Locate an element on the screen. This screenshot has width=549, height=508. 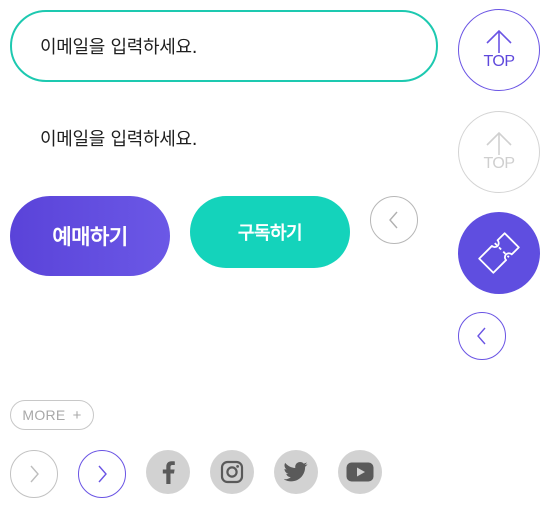
subscribe-button-label: 구독하기 is located at coordinates (270, 233).